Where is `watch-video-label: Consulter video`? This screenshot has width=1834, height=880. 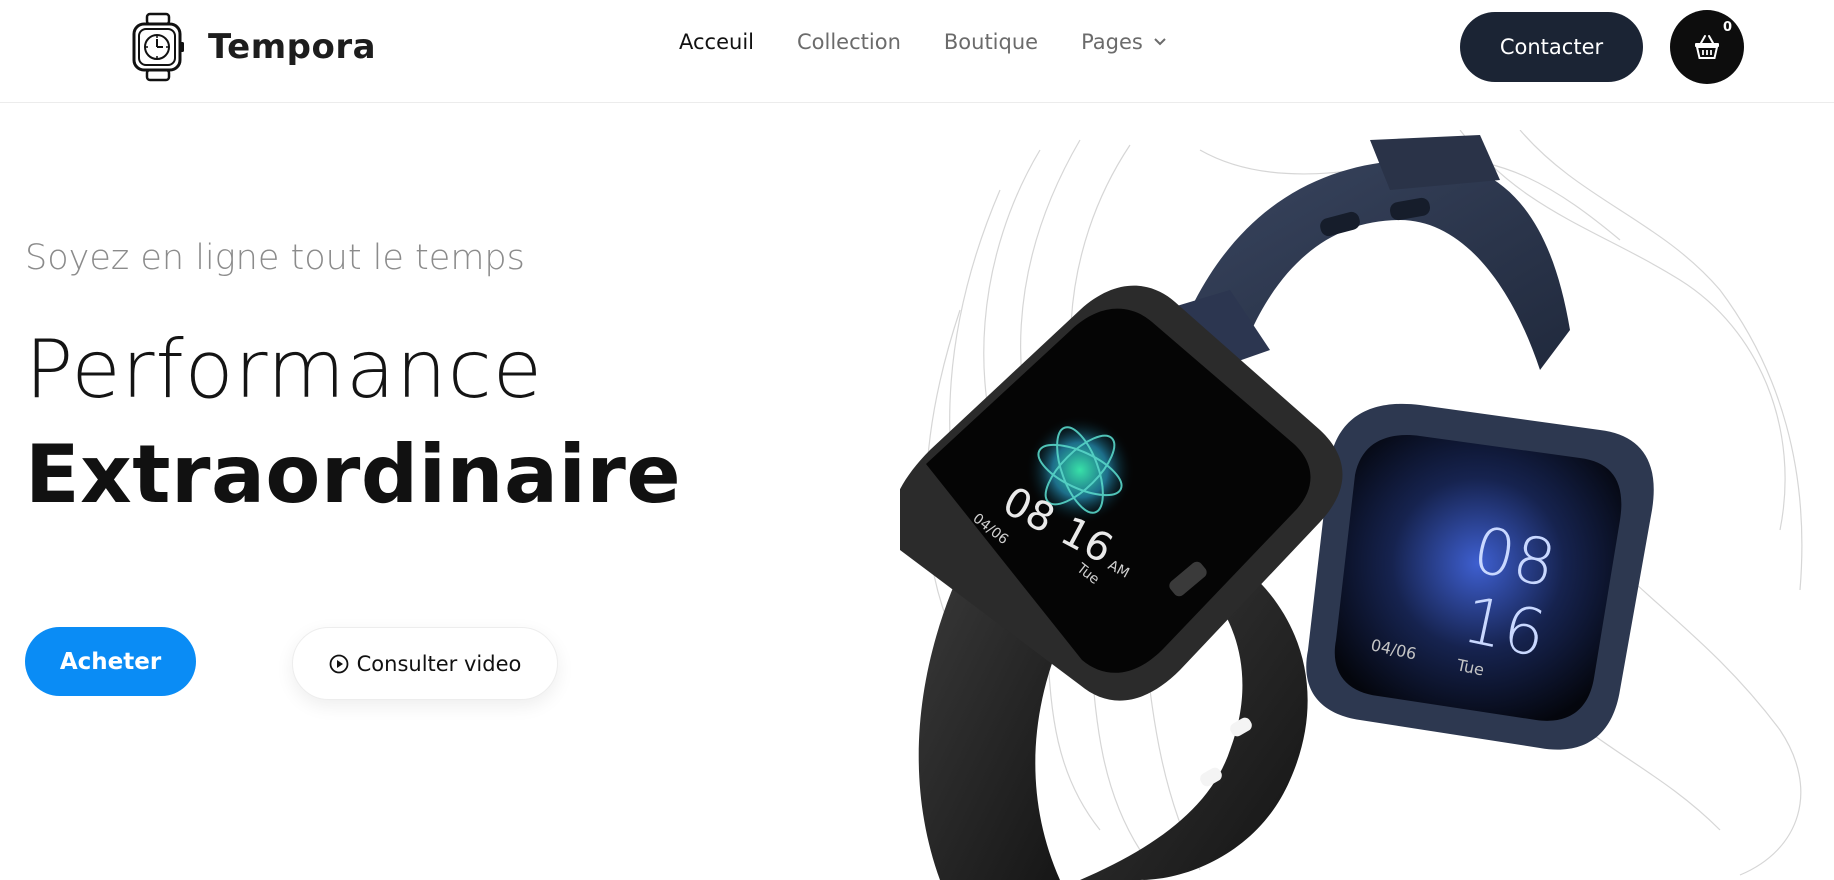 watch-video-label: Consulter video is located at coordinates (439, 663).